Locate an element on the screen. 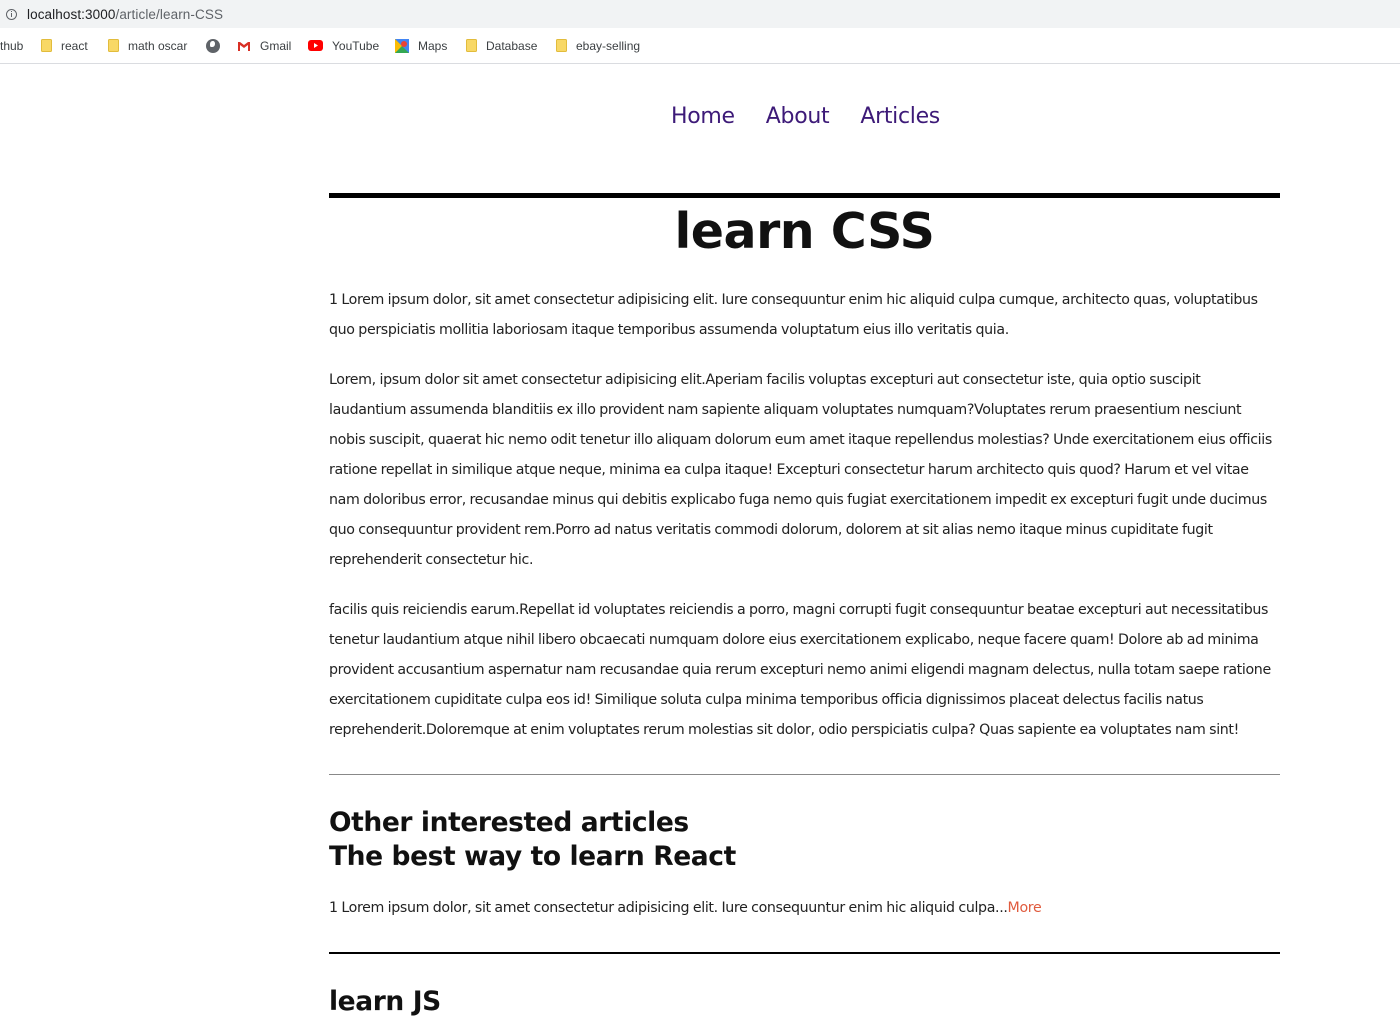 The image size is (1400, 1035). bookmark-label: react is located at coordinates (74, 45).